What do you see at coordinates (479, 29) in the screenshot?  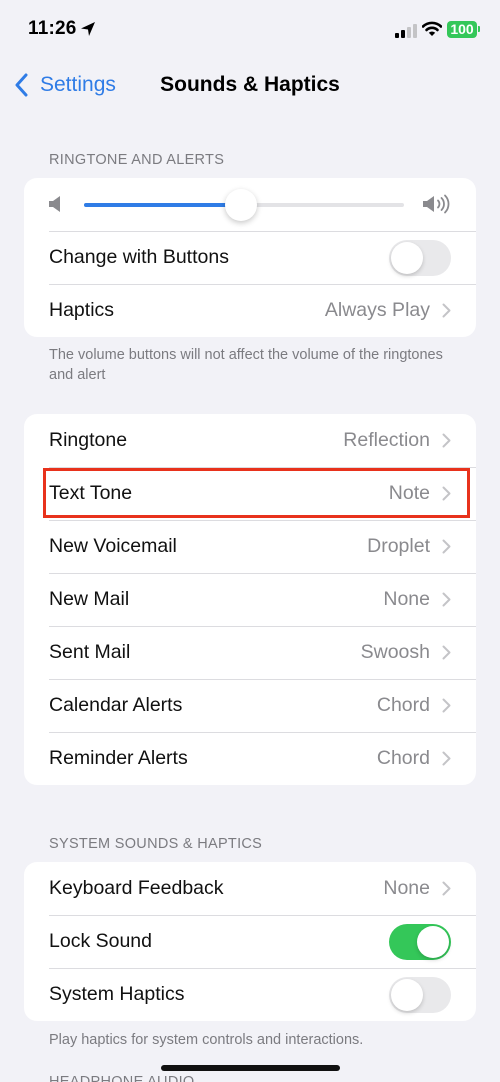 I see `battery-tip` at bounding box center [479, 29].